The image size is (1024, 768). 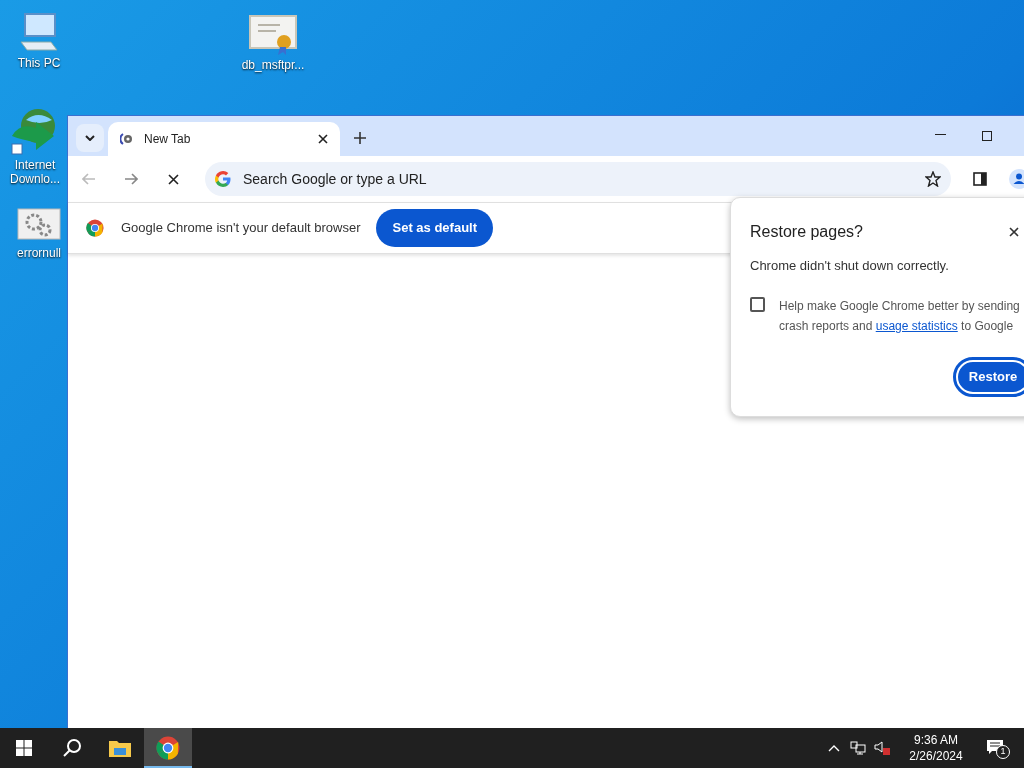 What do you see at coordinates (39, 253) in the screenshot?
I see `desktop-icon-label: errornull` at bounding box center [39, 253].